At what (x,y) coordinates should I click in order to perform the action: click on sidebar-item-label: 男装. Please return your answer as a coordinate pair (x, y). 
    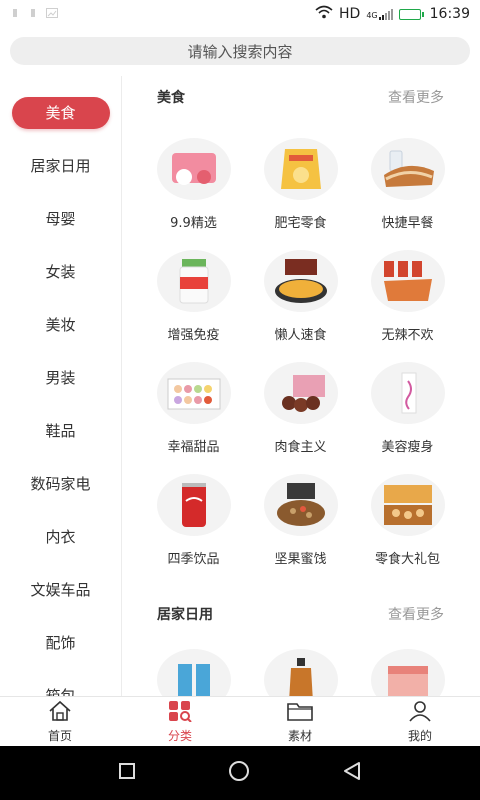
    Looking at the image, I should click on (60, 378).